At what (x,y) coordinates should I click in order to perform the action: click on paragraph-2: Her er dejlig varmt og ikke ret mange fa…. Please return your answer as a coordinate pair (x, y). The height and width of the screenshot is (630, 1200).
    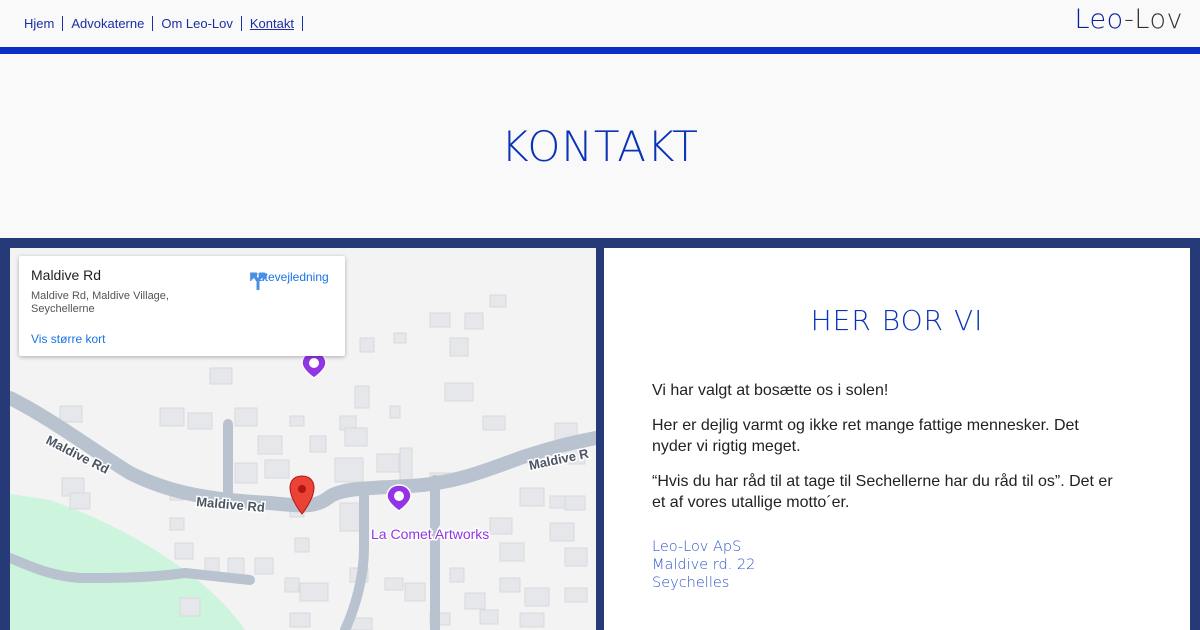
    Looking at the image, I should click on (865, 436).